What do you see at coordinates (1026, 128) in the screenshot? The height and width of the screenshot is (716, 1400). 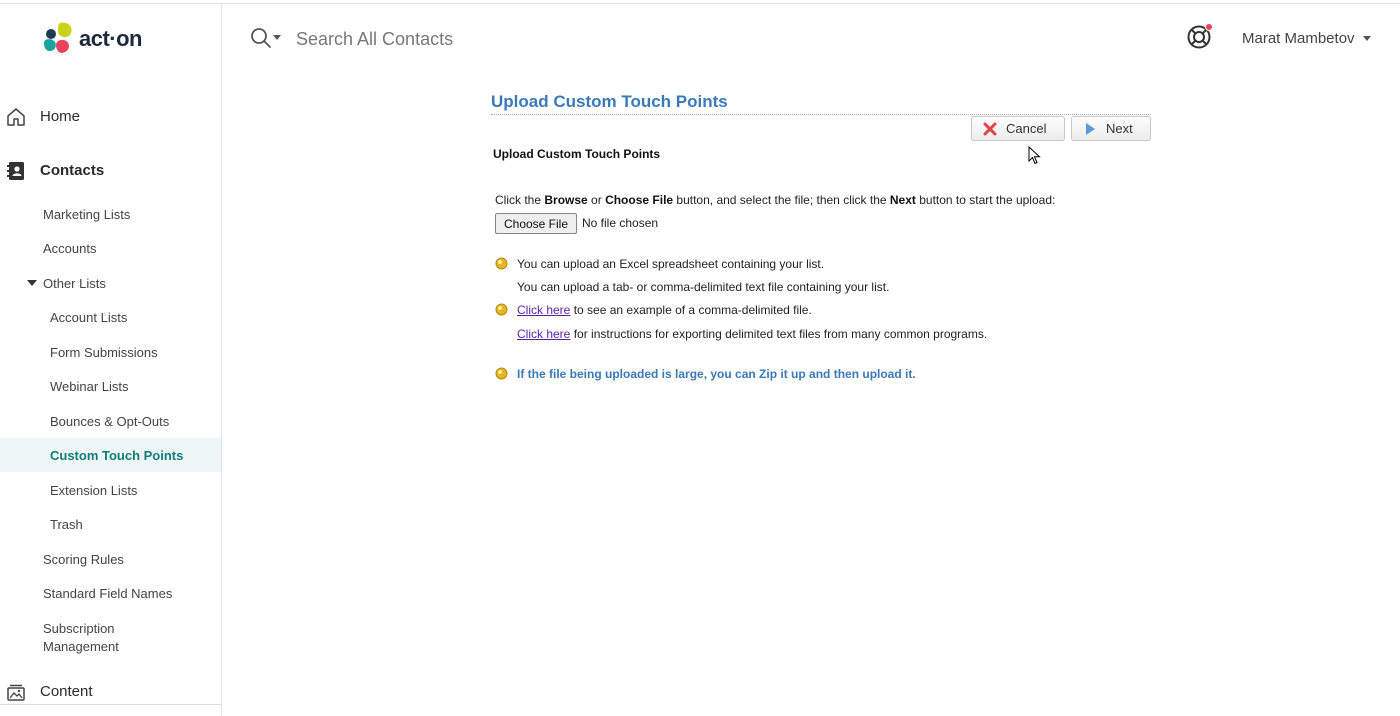 I see `cancel-button-label: Cancel` at bounding box center [1026, 128].